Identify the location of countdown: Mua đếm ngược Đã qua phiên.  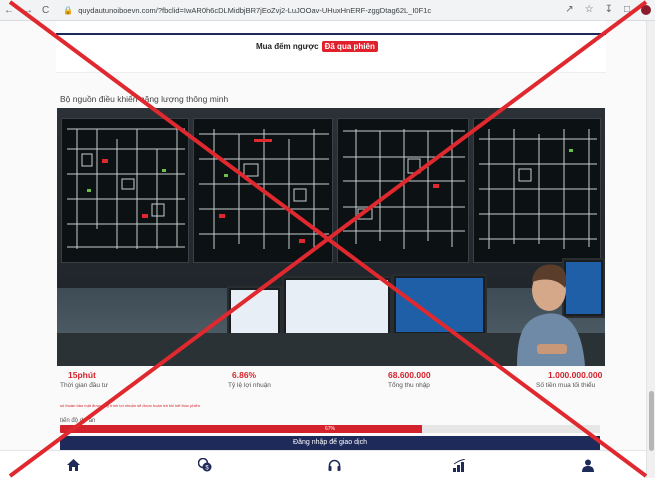
(317, 46).